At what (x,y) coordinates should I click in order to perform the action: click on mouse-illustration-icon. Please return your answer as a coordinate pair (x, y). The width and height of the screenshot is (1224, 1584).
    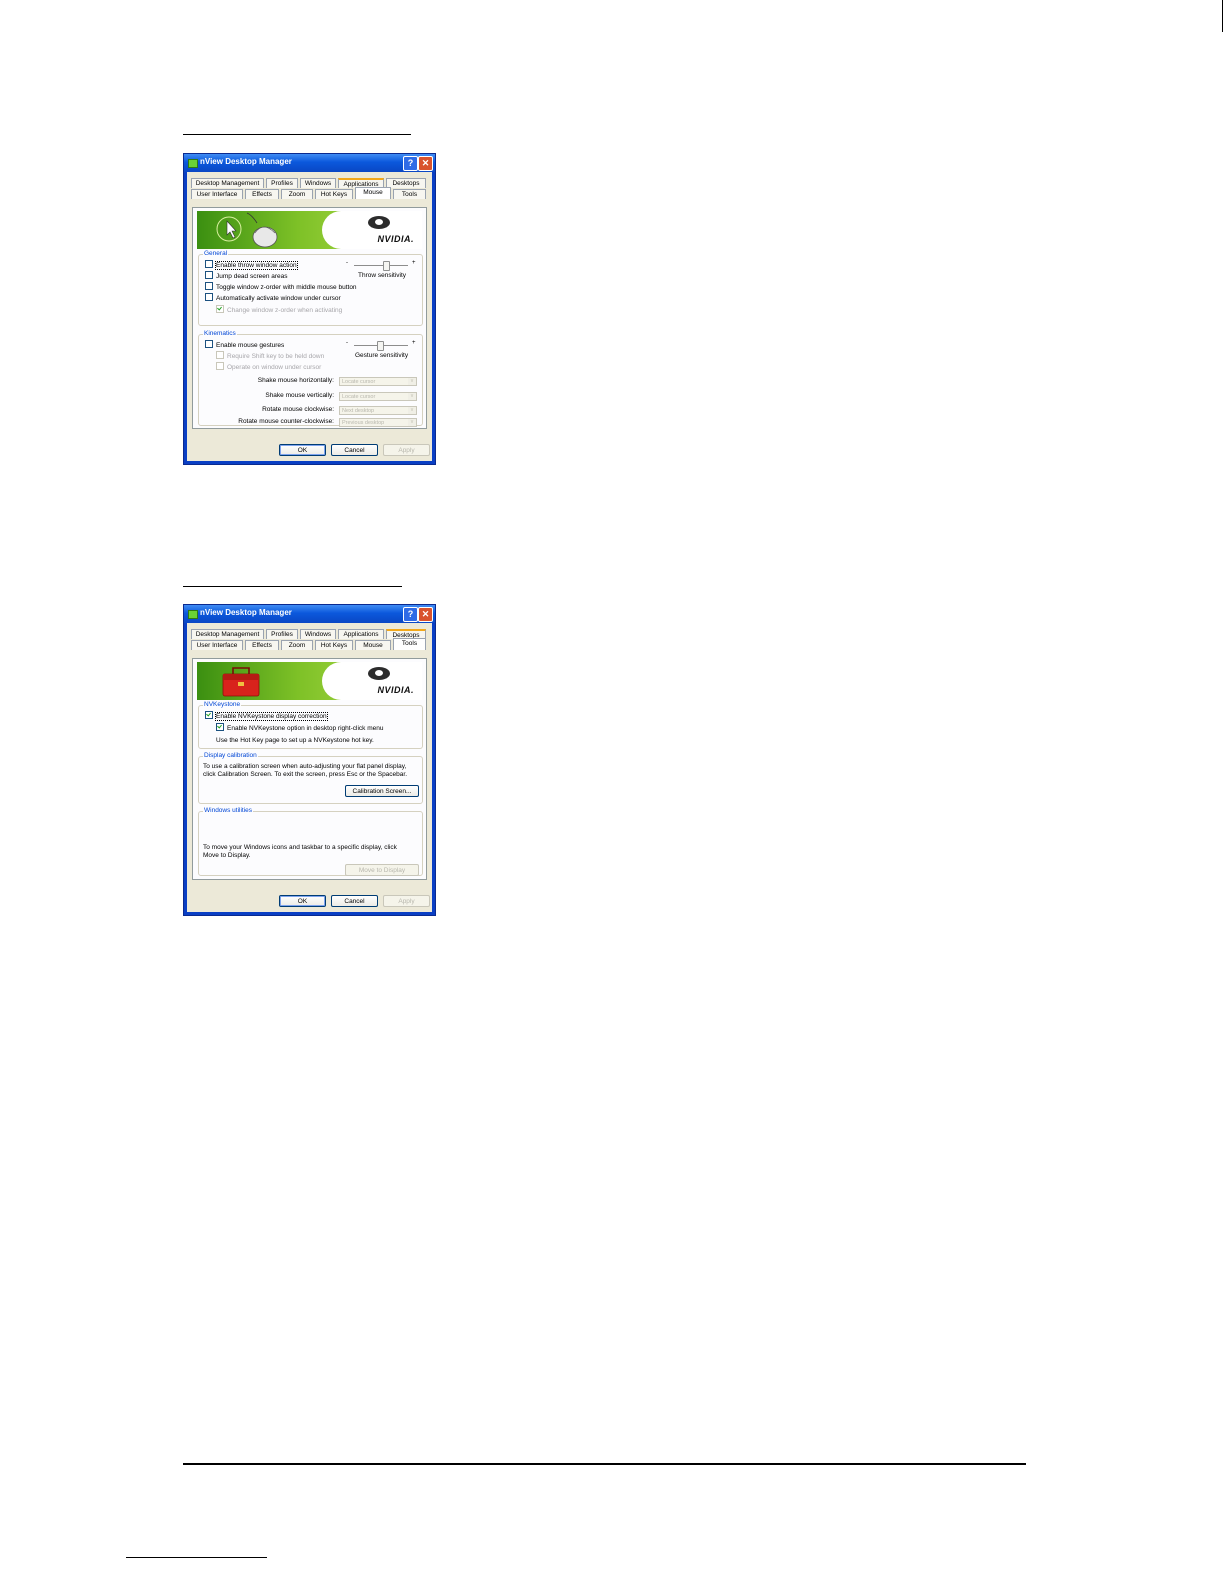
    Looking at the image, I should click on (247, 230).